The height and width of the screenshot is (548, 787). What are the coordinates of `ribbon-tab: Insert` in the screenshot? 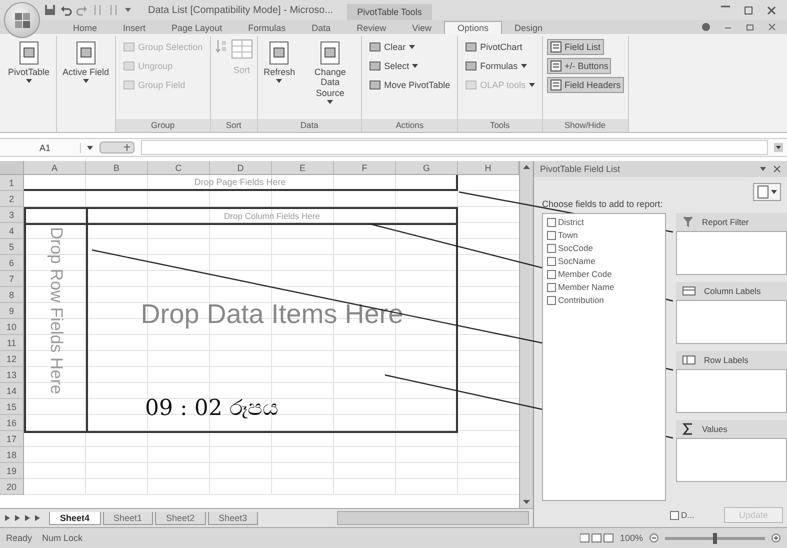 It's located at (134, 27).